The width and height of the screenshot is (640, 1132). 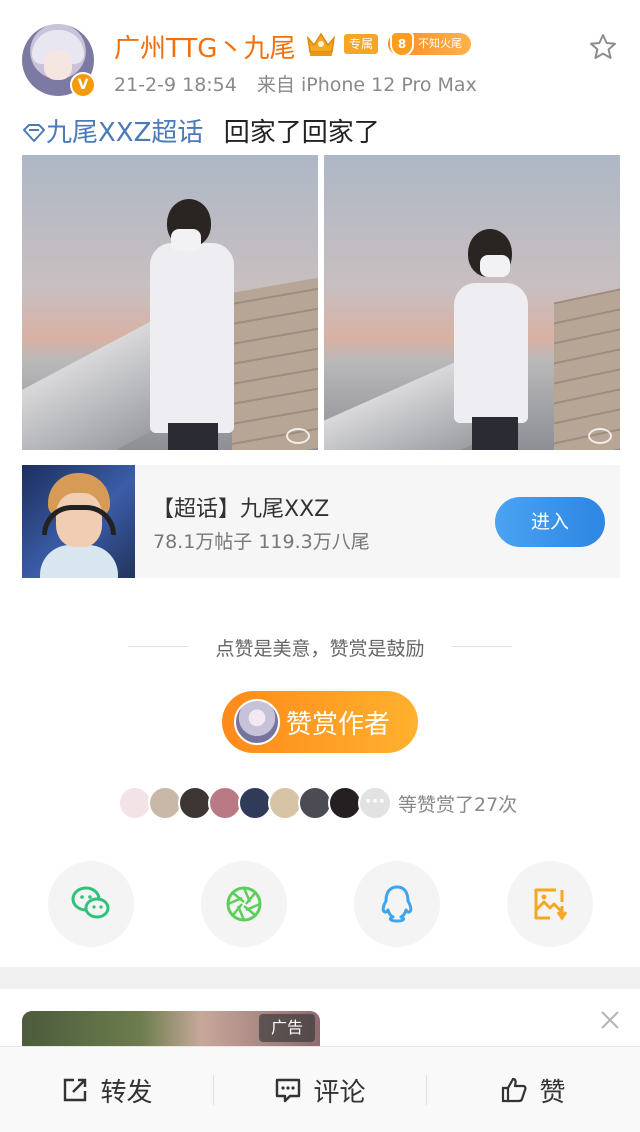 I want to click on comment-label: 评论, so click(x=339, y=1092).